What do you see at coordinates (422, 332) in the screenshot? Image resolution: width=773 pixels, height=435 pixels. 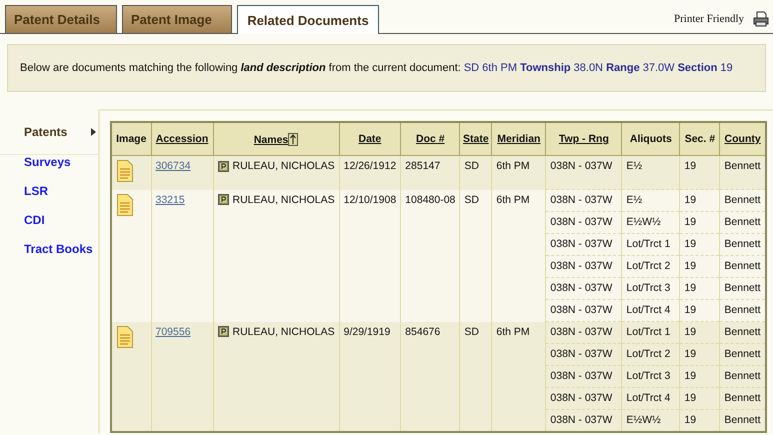 I see `doc-number-cell: 854676` at bounding box center [422, 332].